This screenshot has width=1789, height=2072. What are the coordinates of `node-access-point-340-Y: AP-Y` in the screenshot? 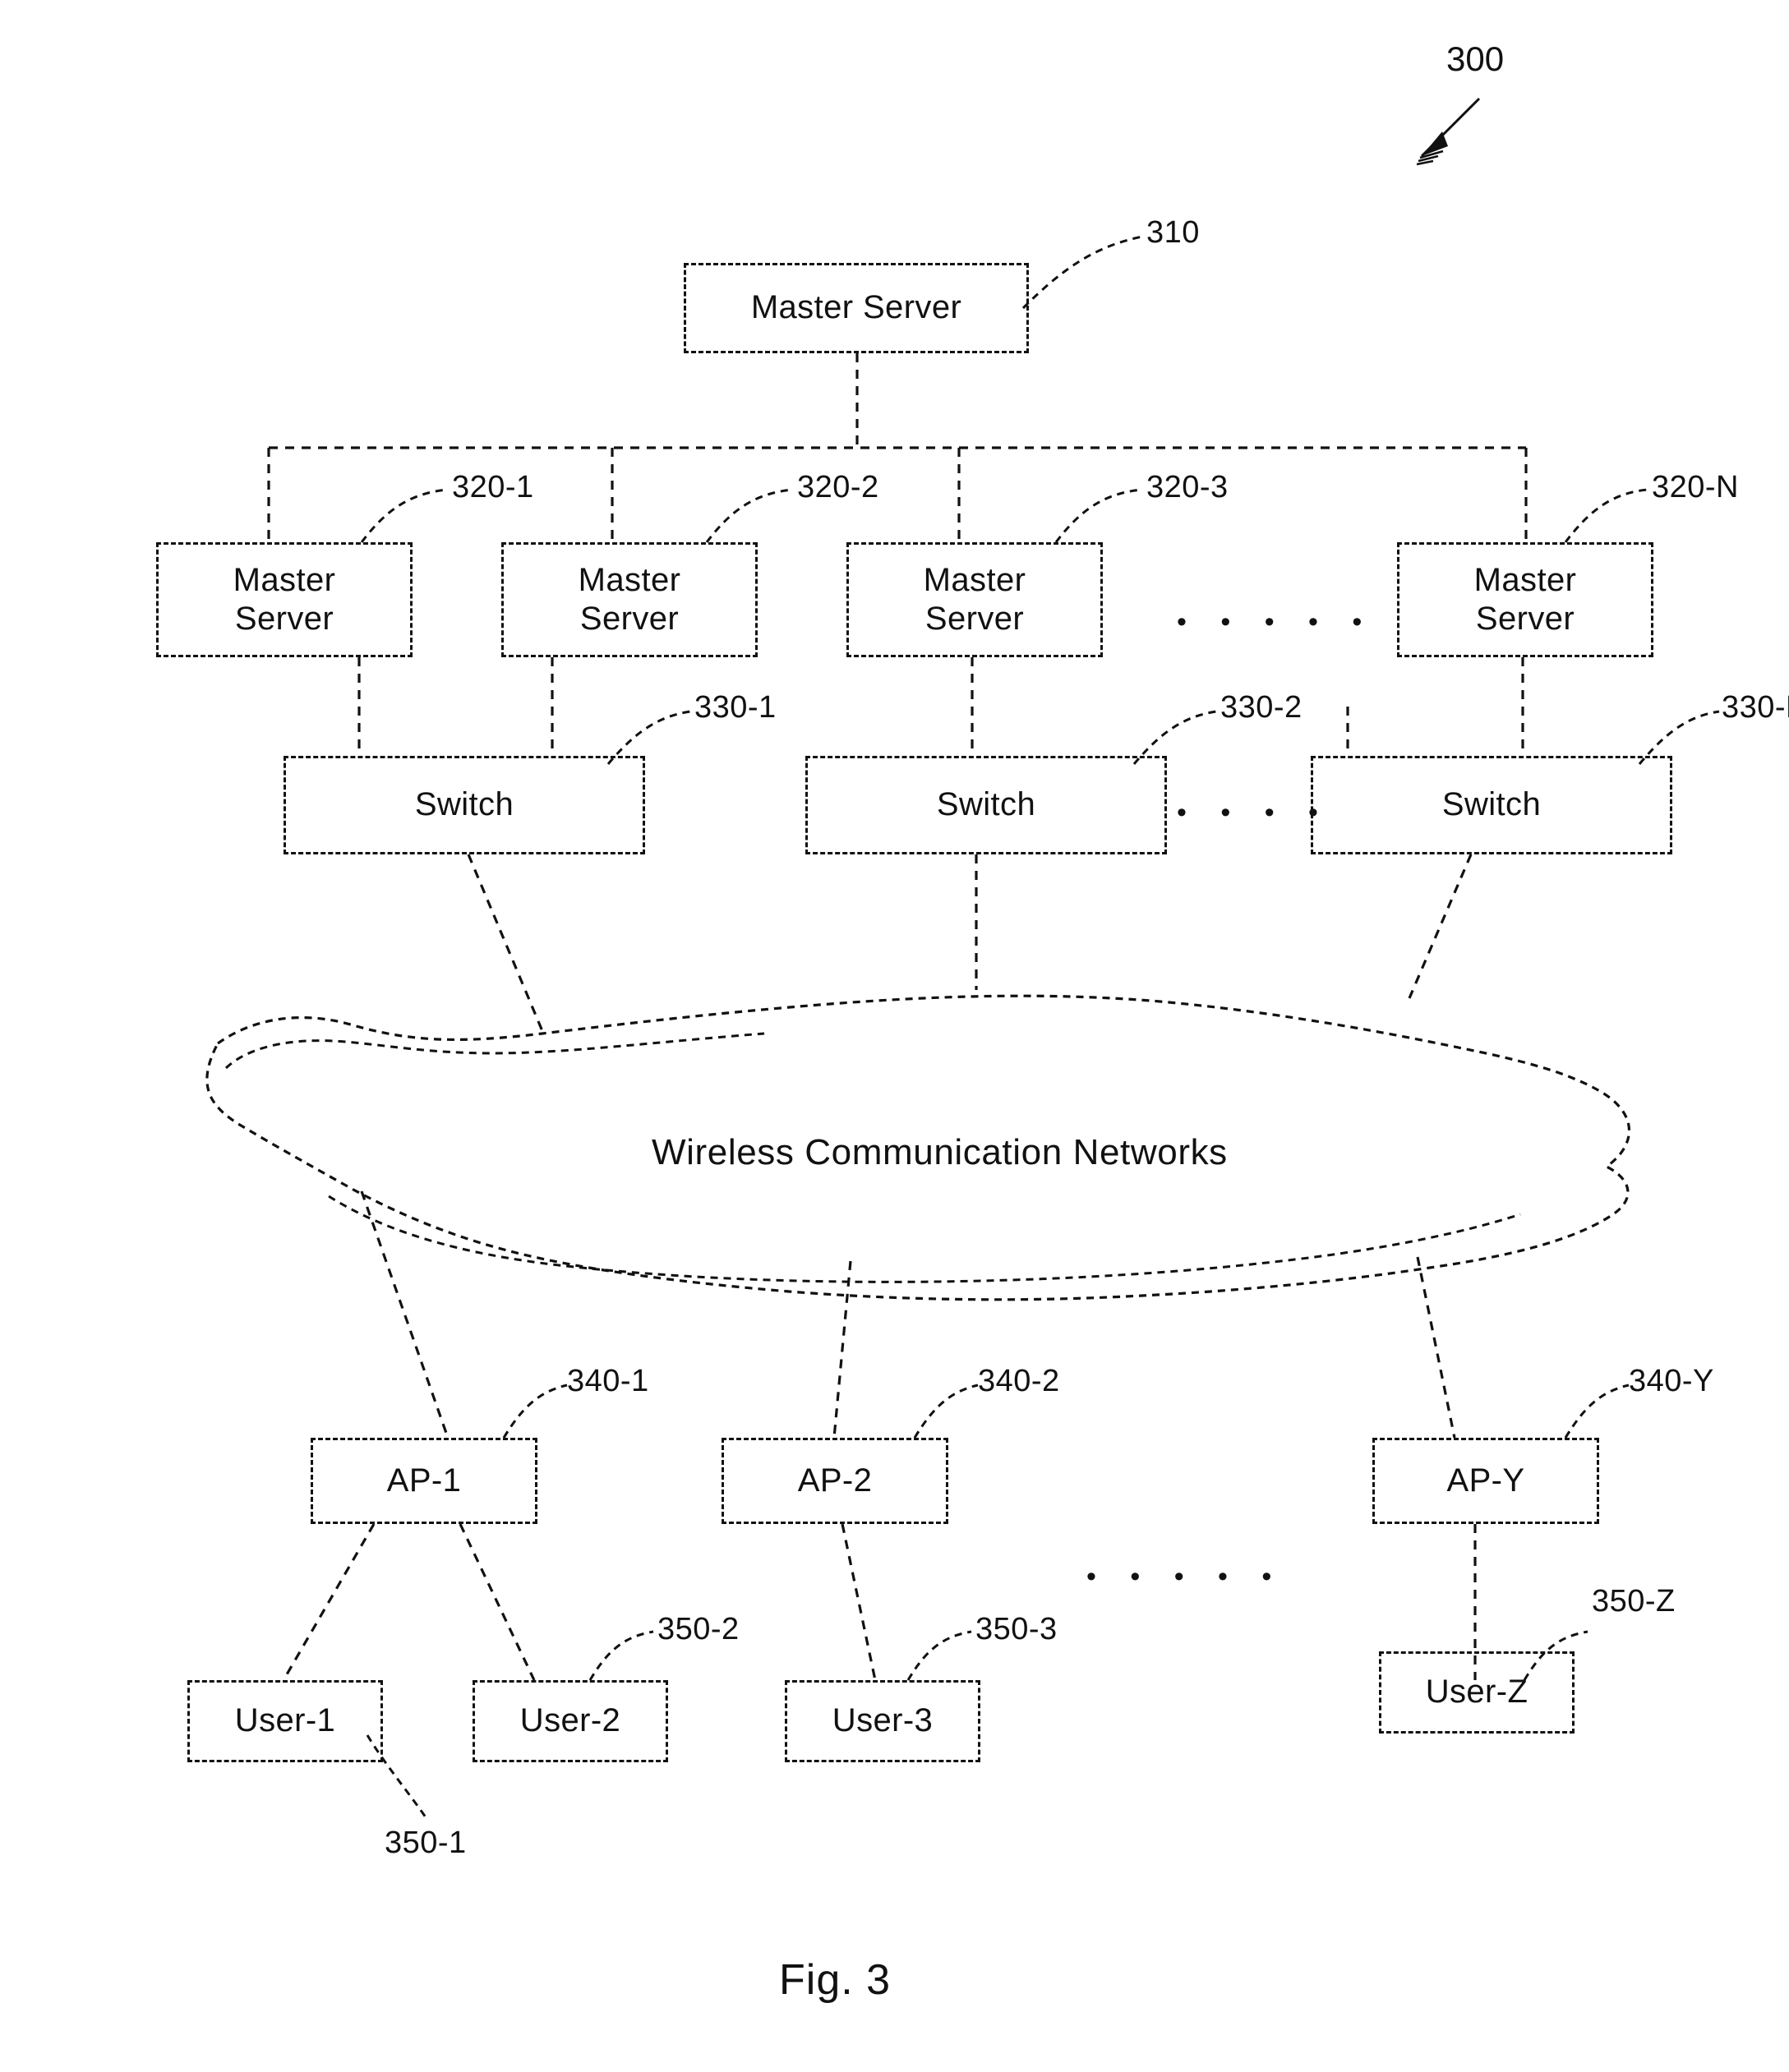 It's located at (1485, 1481).